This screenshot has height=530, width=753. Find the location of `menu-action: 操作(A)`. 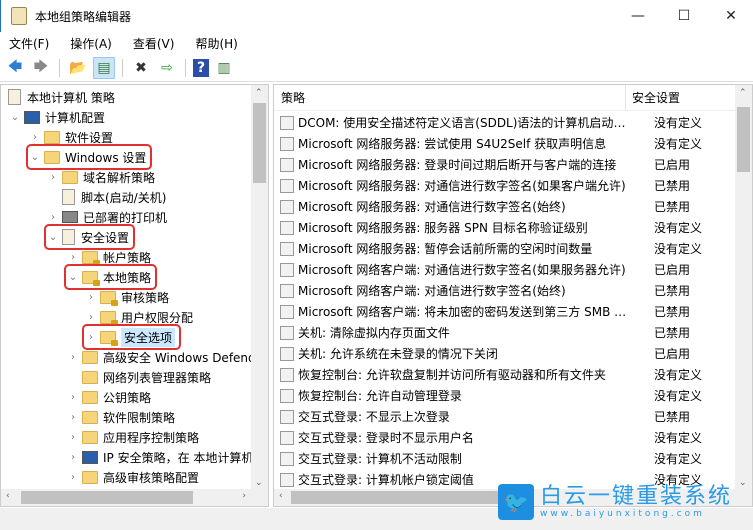

menu-action: 操作(A) is located at coordinates (91, 43).